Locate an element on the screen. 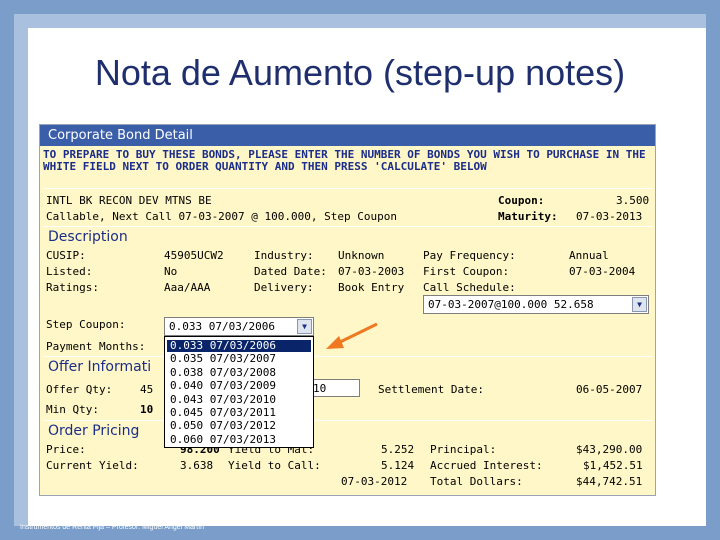  annotation-arrow is located at coordinates (352, 335).